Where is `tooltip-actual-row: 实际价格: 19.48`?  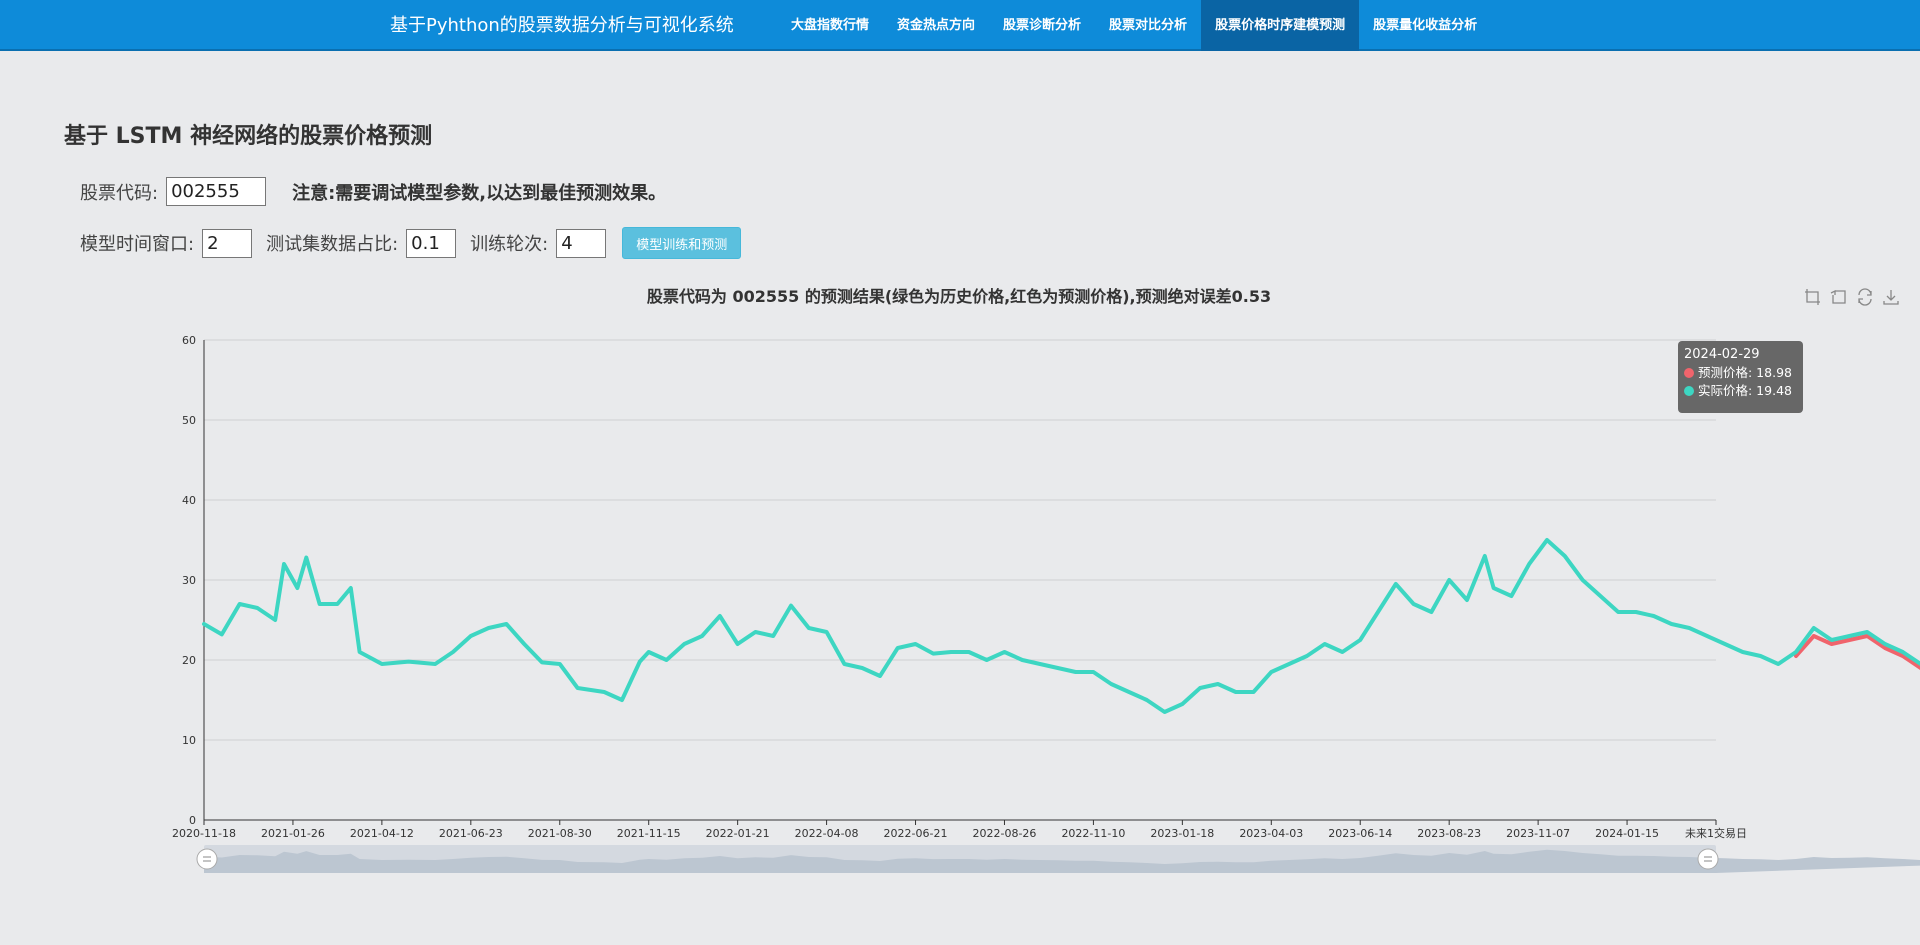
tooltip-actual-row: 实际价格: 19.48 is located at coordinates (1740, 391).